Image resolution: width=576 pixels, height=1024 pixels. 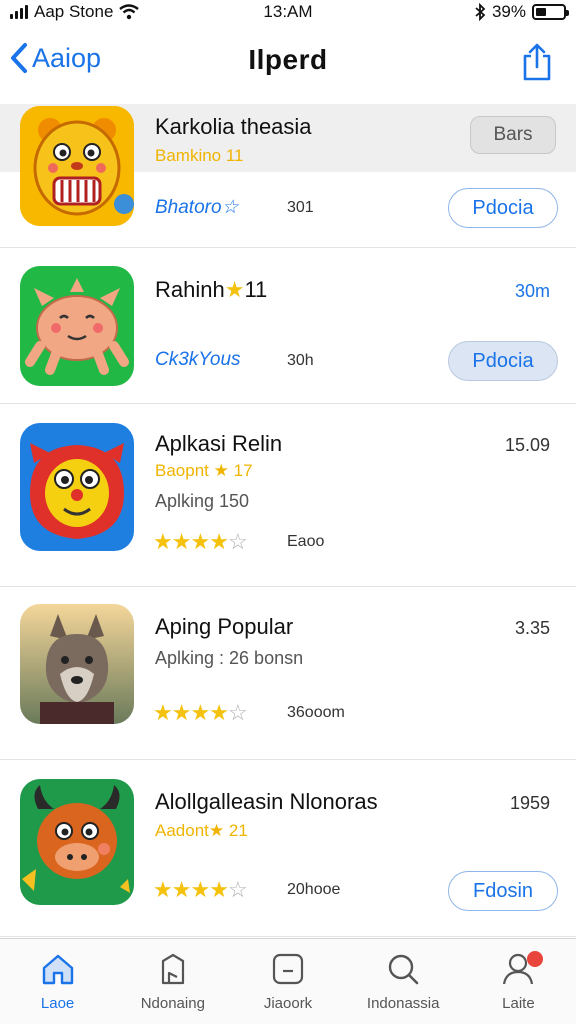 I want to click on app-meta: 301, so click(x=300, y=207).